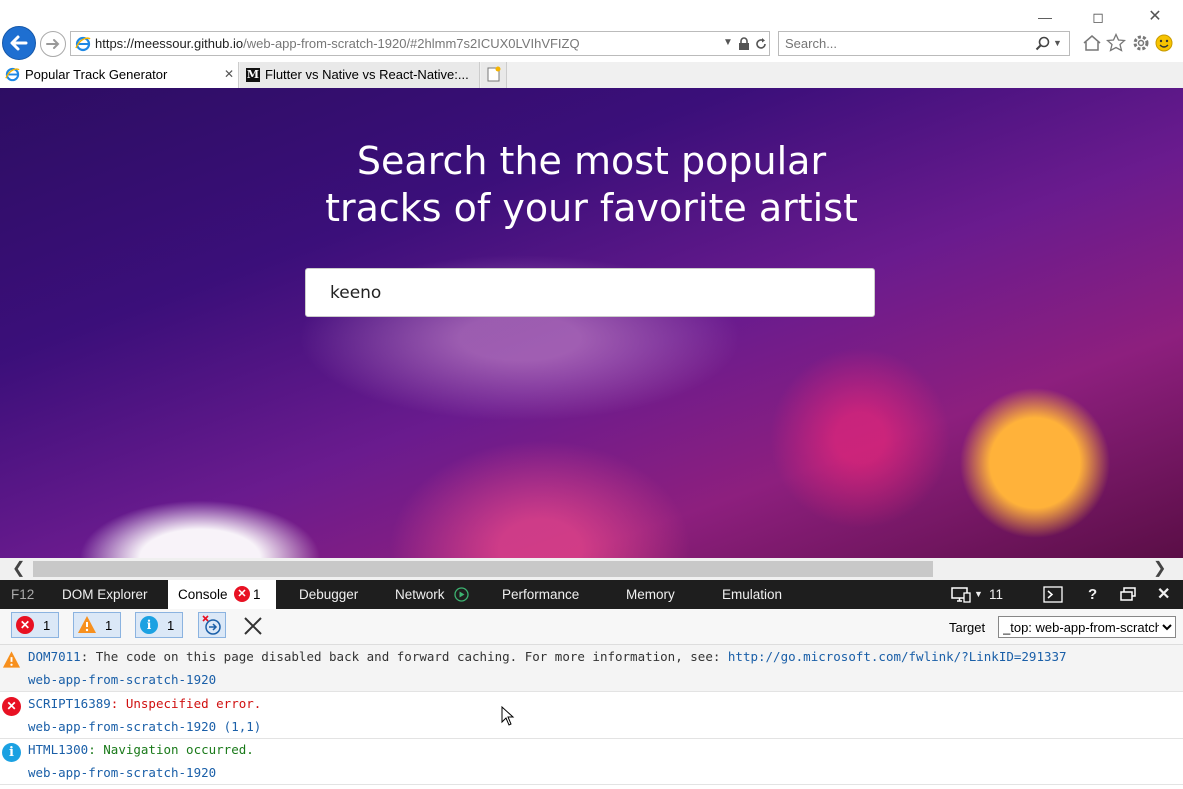 The image size is (1183, 789). What do you see at coordinates (144, 726) in the screenshot?
I see `message-source: web-app-from-scratch-1920 (1,1)` at bounding box center [144, 726].